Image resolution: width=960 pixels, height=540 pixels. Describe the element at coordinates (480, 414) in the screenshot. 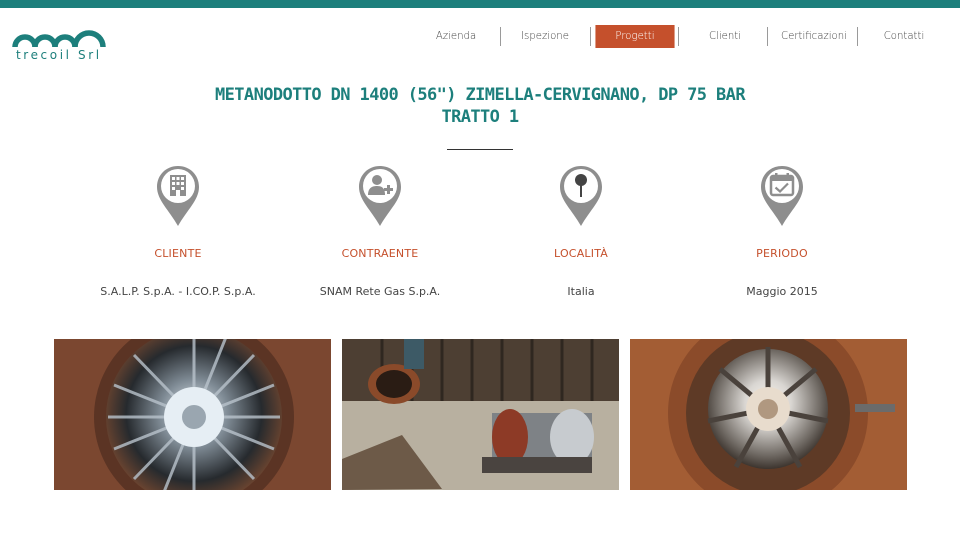

I see `excavation-equipment-photo` at that location.